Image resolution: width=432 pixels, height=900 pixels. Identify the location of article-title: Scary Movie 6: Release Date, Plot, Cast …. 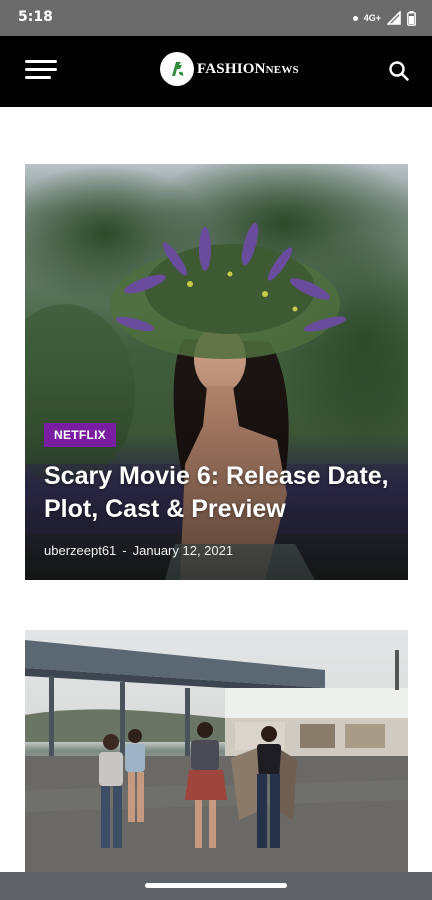
(219, 493).